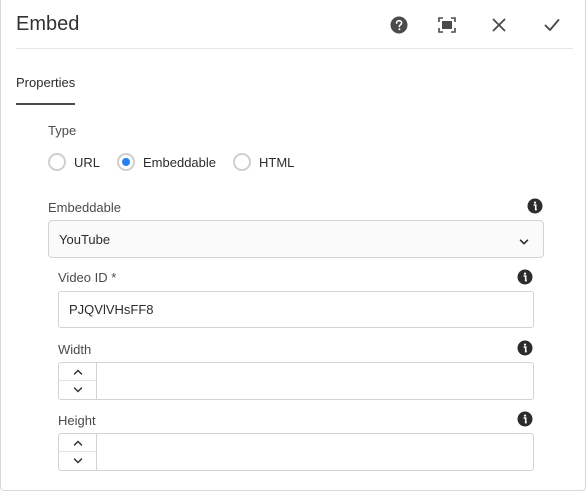  I want to click on radio-url-circle, so click(57, 162).